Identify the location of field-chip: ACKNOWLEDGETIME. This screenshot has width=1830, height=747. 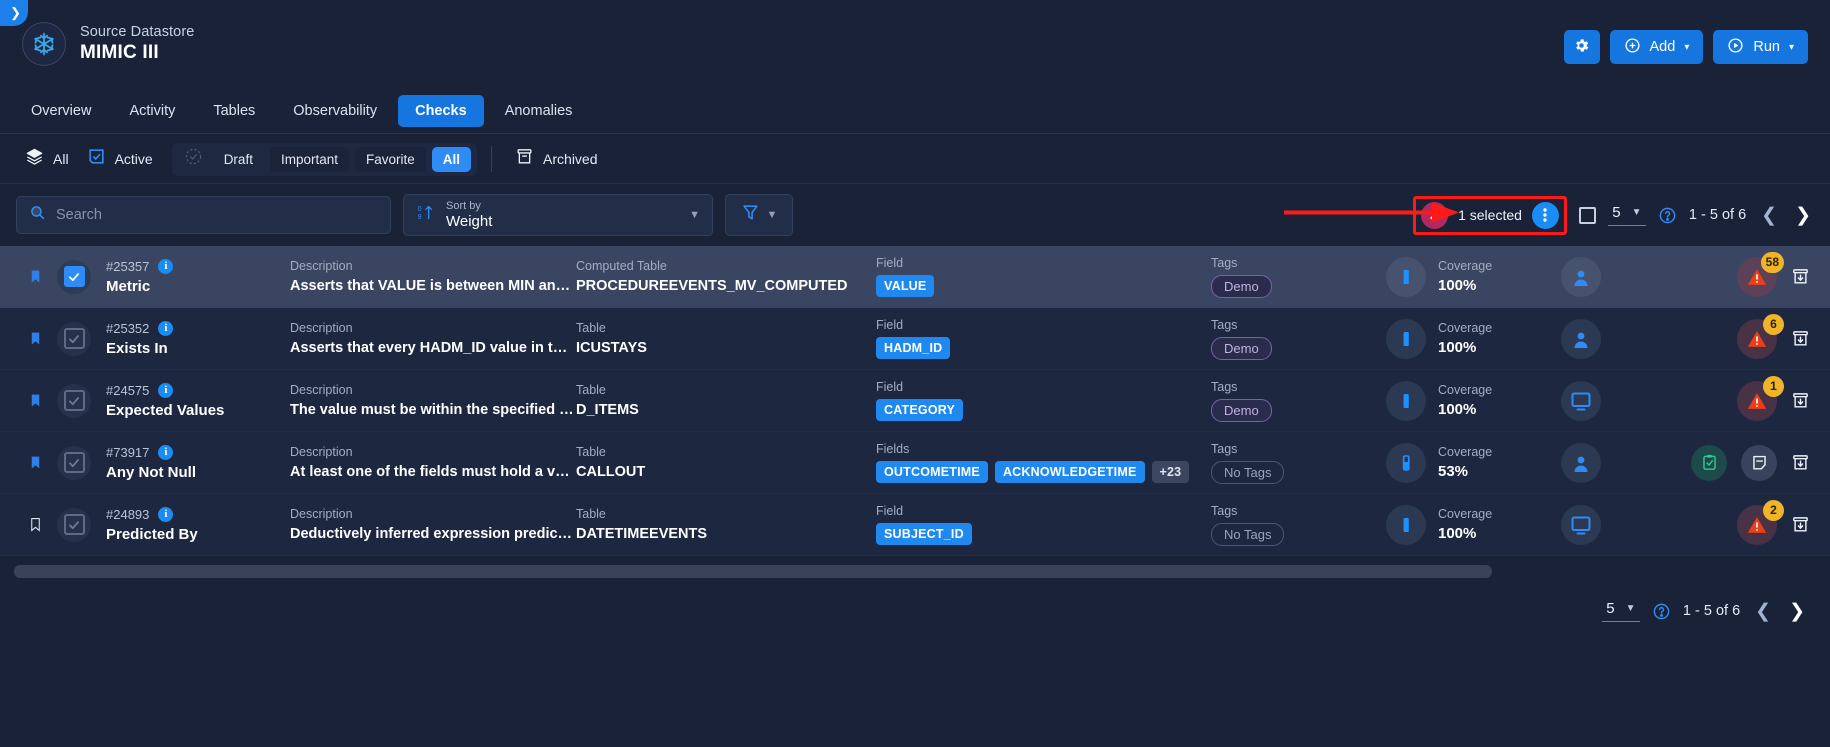
(1069, 472).